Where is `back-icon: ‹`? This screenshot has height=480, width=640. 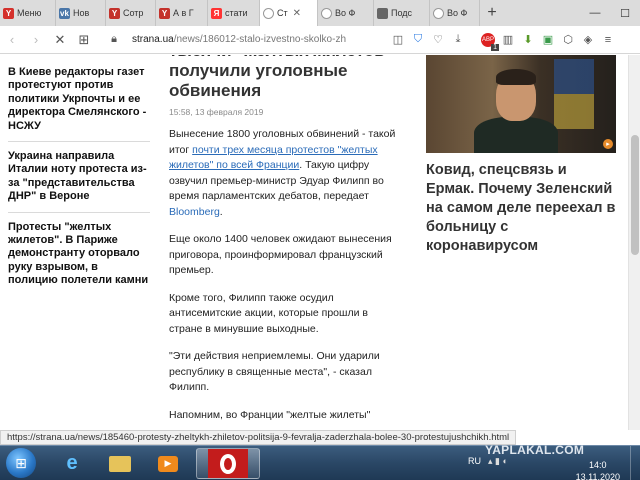
back-icon: ‹ is located at coordinates (12, 40).